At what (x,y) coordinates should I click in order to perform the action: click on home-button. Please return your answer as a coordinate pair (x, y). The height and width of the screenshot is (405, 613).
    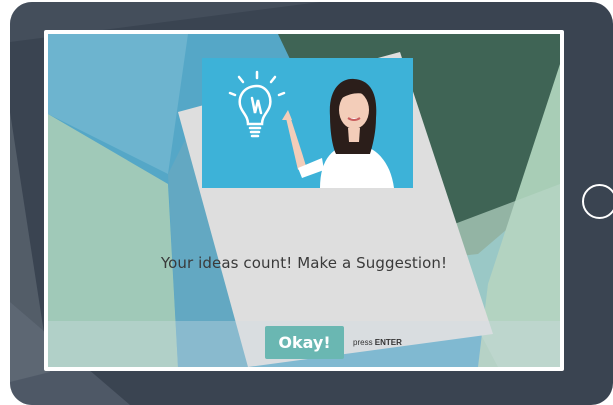
    Looking at the image, I should click on (597, 201).